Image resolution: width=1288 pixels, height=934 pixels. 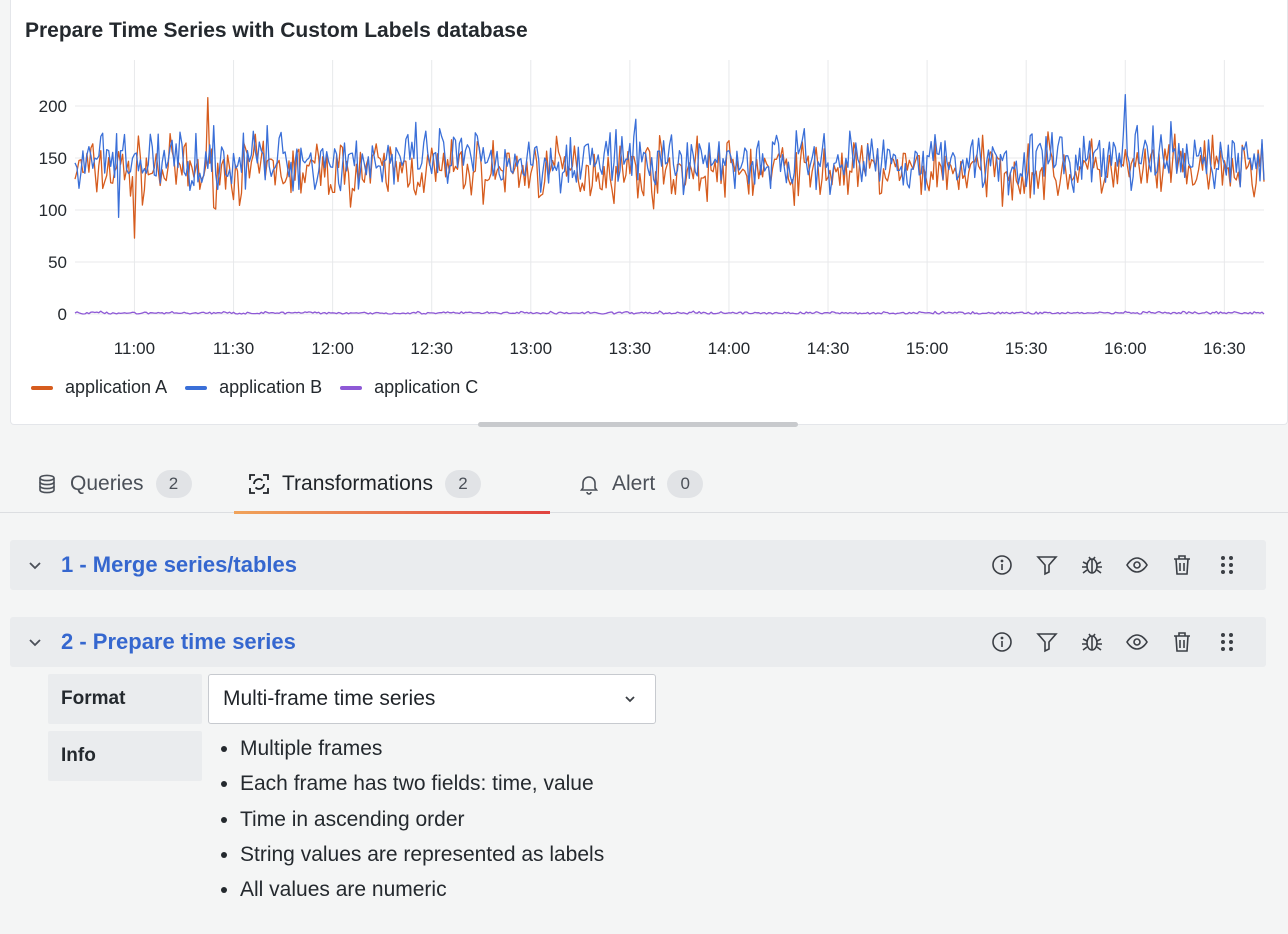 What do you see at coordinates (431, 348) in the screenshot?
I see `x-tick-label: 12:30` at bounding box center [431, 348].